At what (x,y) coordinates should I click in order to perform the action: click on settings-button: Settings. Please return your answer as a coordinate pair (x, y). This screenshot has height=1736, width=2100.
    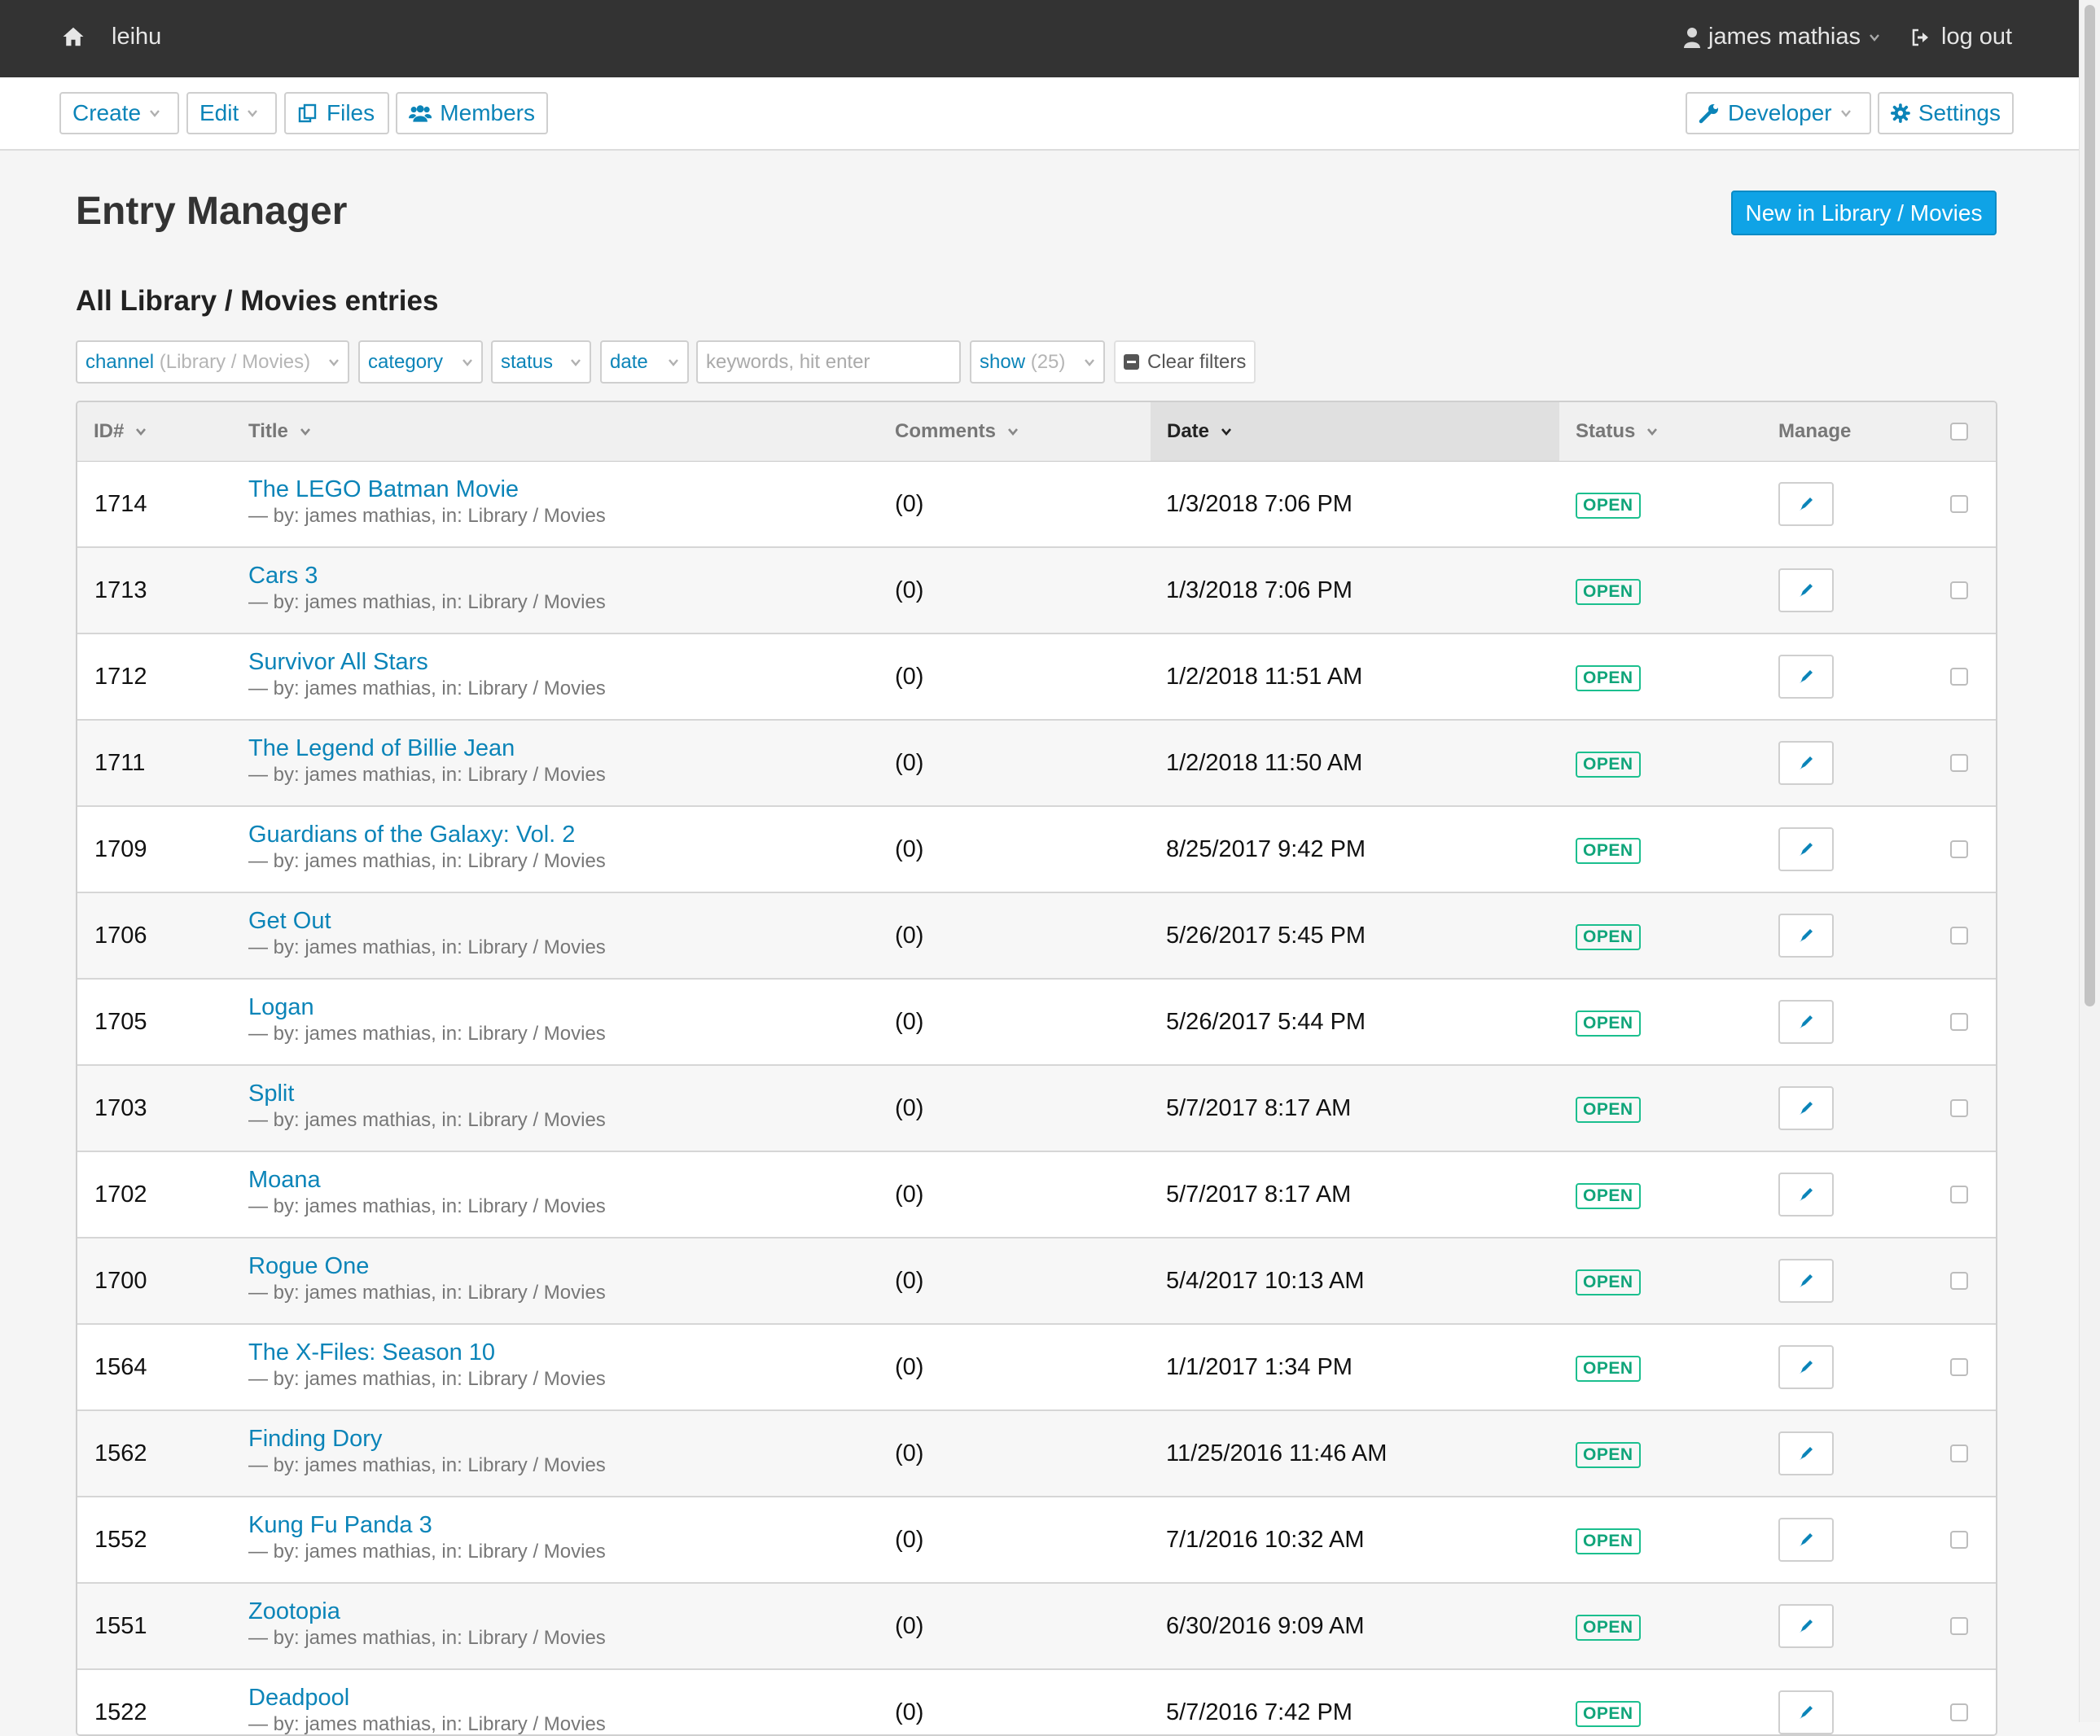
    Looking at the image, I should click on (1946, 113).